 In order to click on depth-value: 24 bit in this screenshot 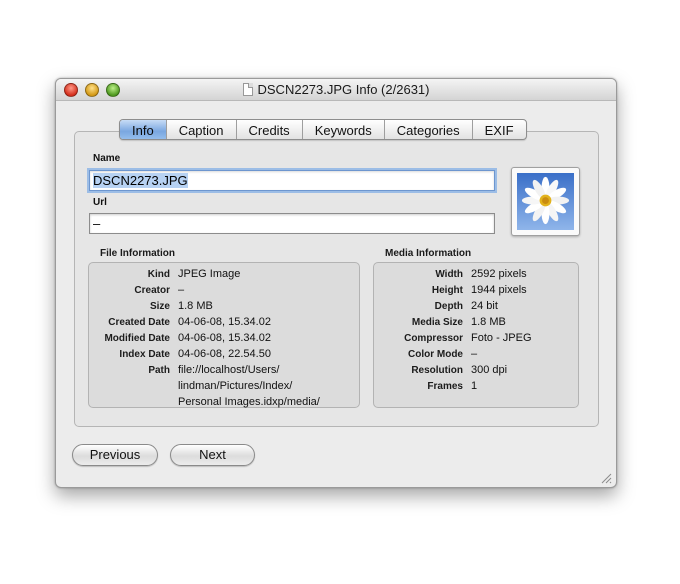, I will do `click(484, 306)`.